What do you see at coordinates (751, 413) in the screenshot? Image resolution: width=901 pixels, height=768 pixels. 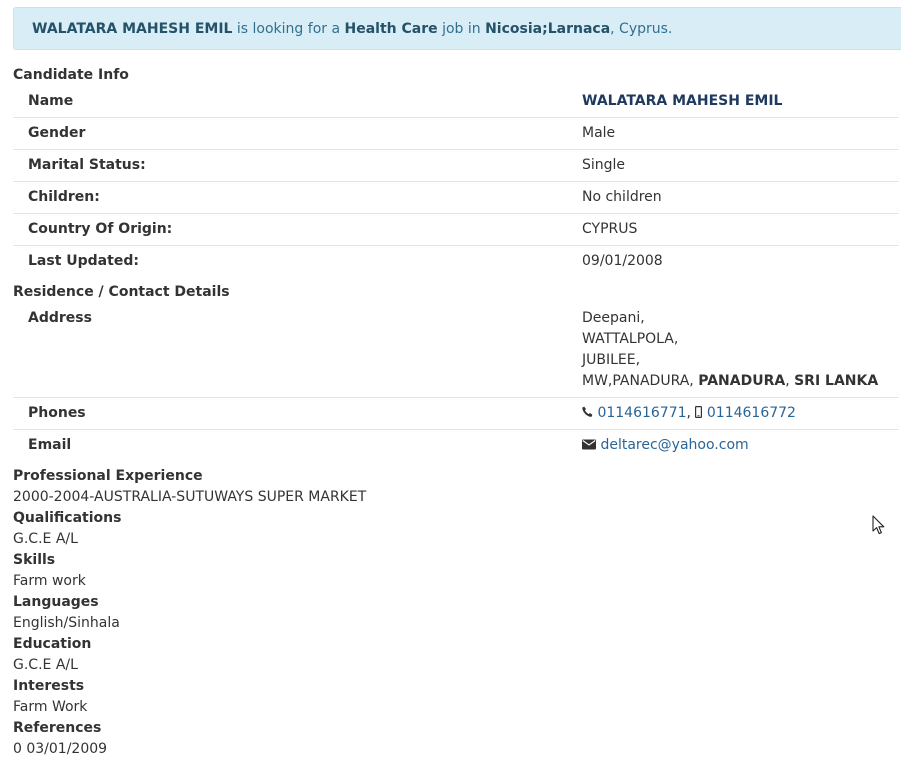 I see `mobile-number: 0114616772` at bounding box center [751, 413].